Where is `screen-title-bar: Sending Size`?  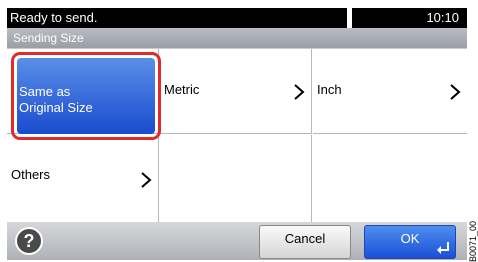 screen-title-bar: Sending Size is located at coordinates (237, 38).